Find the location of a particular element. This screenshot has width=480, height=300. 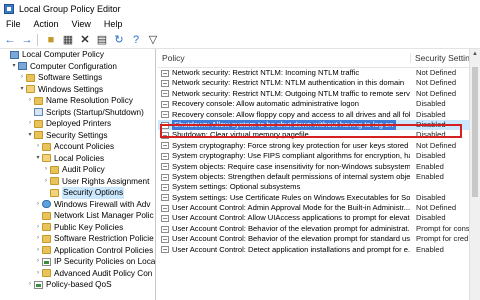

tree-item-label: Local Policies is located at coordinates (79, 158).